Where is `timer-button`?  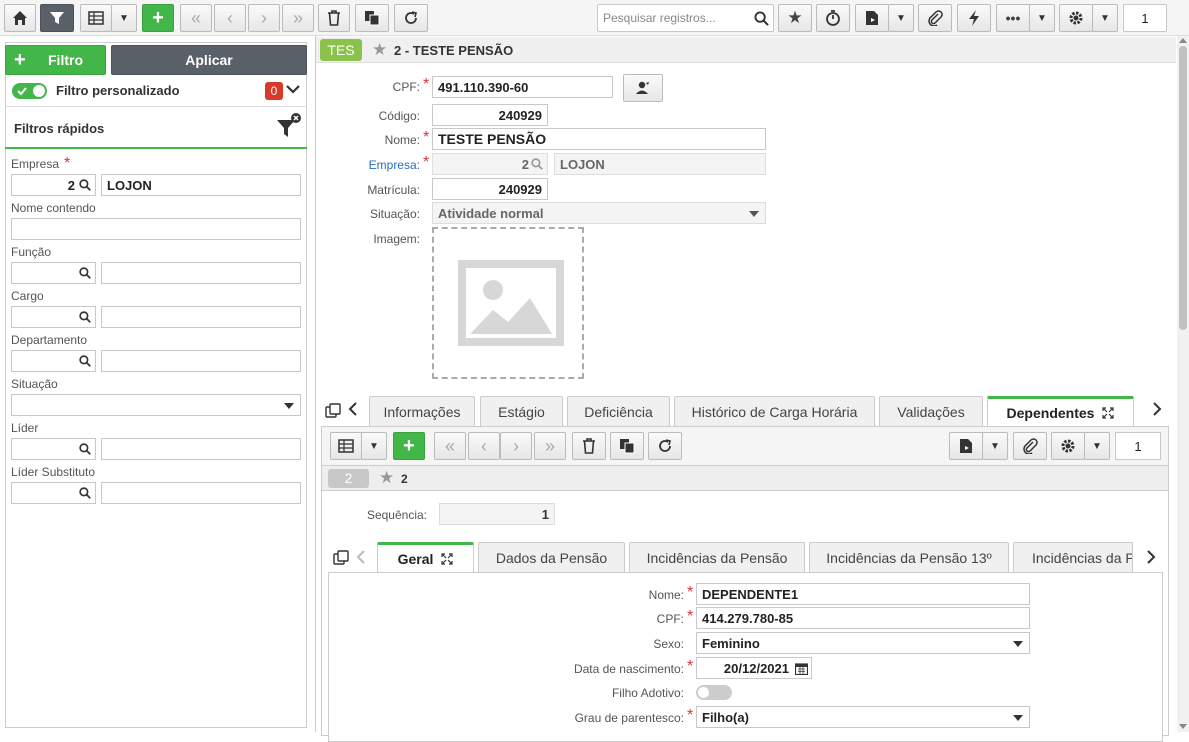
timer-button is located at coordinates (833, 18).